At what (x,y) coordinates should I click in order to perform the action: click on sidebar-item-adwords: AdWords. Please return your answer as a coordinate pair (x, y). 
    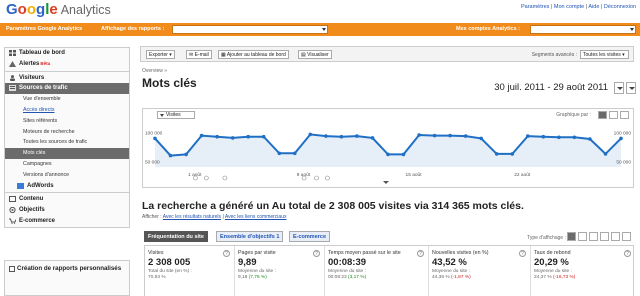
    Looking at the image, I should click on (67, 186).